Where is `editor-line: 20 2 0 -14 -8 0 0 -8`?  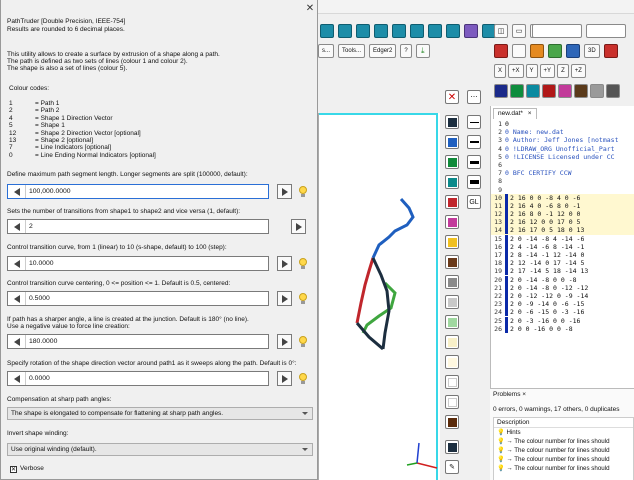 editor-line: 20 2 0 -14 -8 0 0 -8 is located at coordinates (562, 279).